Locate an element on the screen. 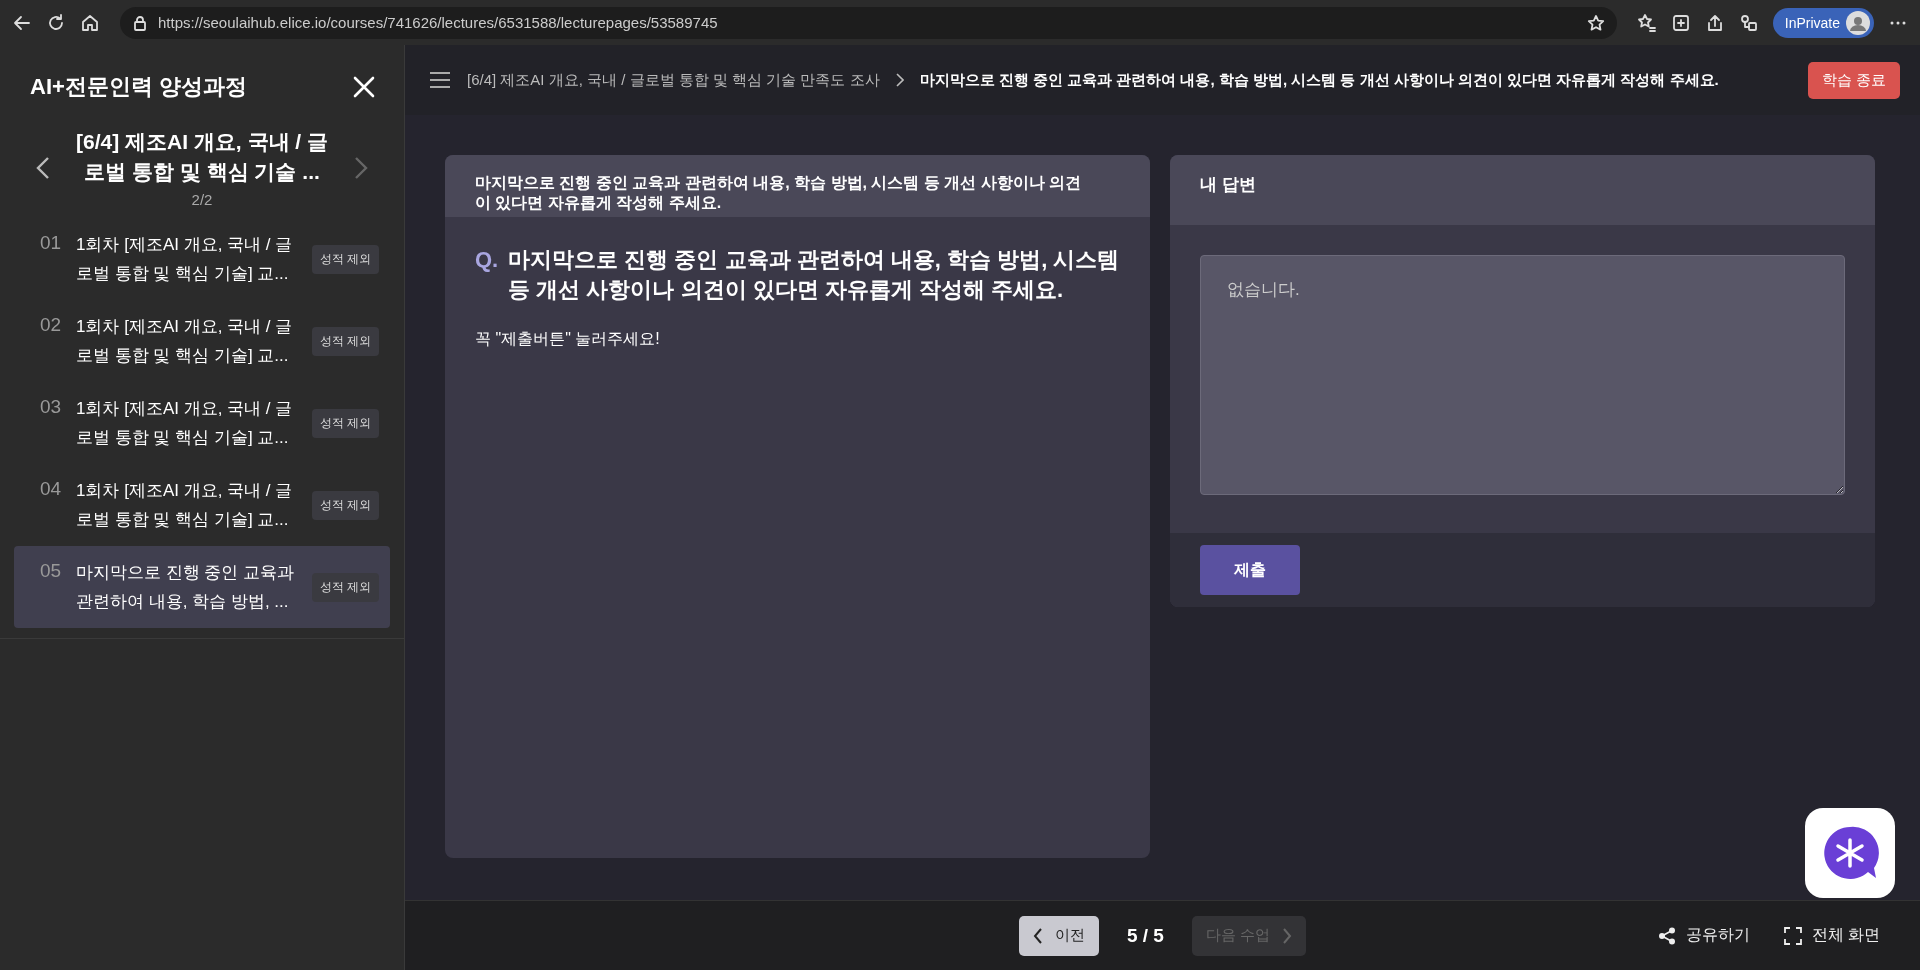  fullscreen-button: 전체 화면 is located at coordinates (1831, 935).